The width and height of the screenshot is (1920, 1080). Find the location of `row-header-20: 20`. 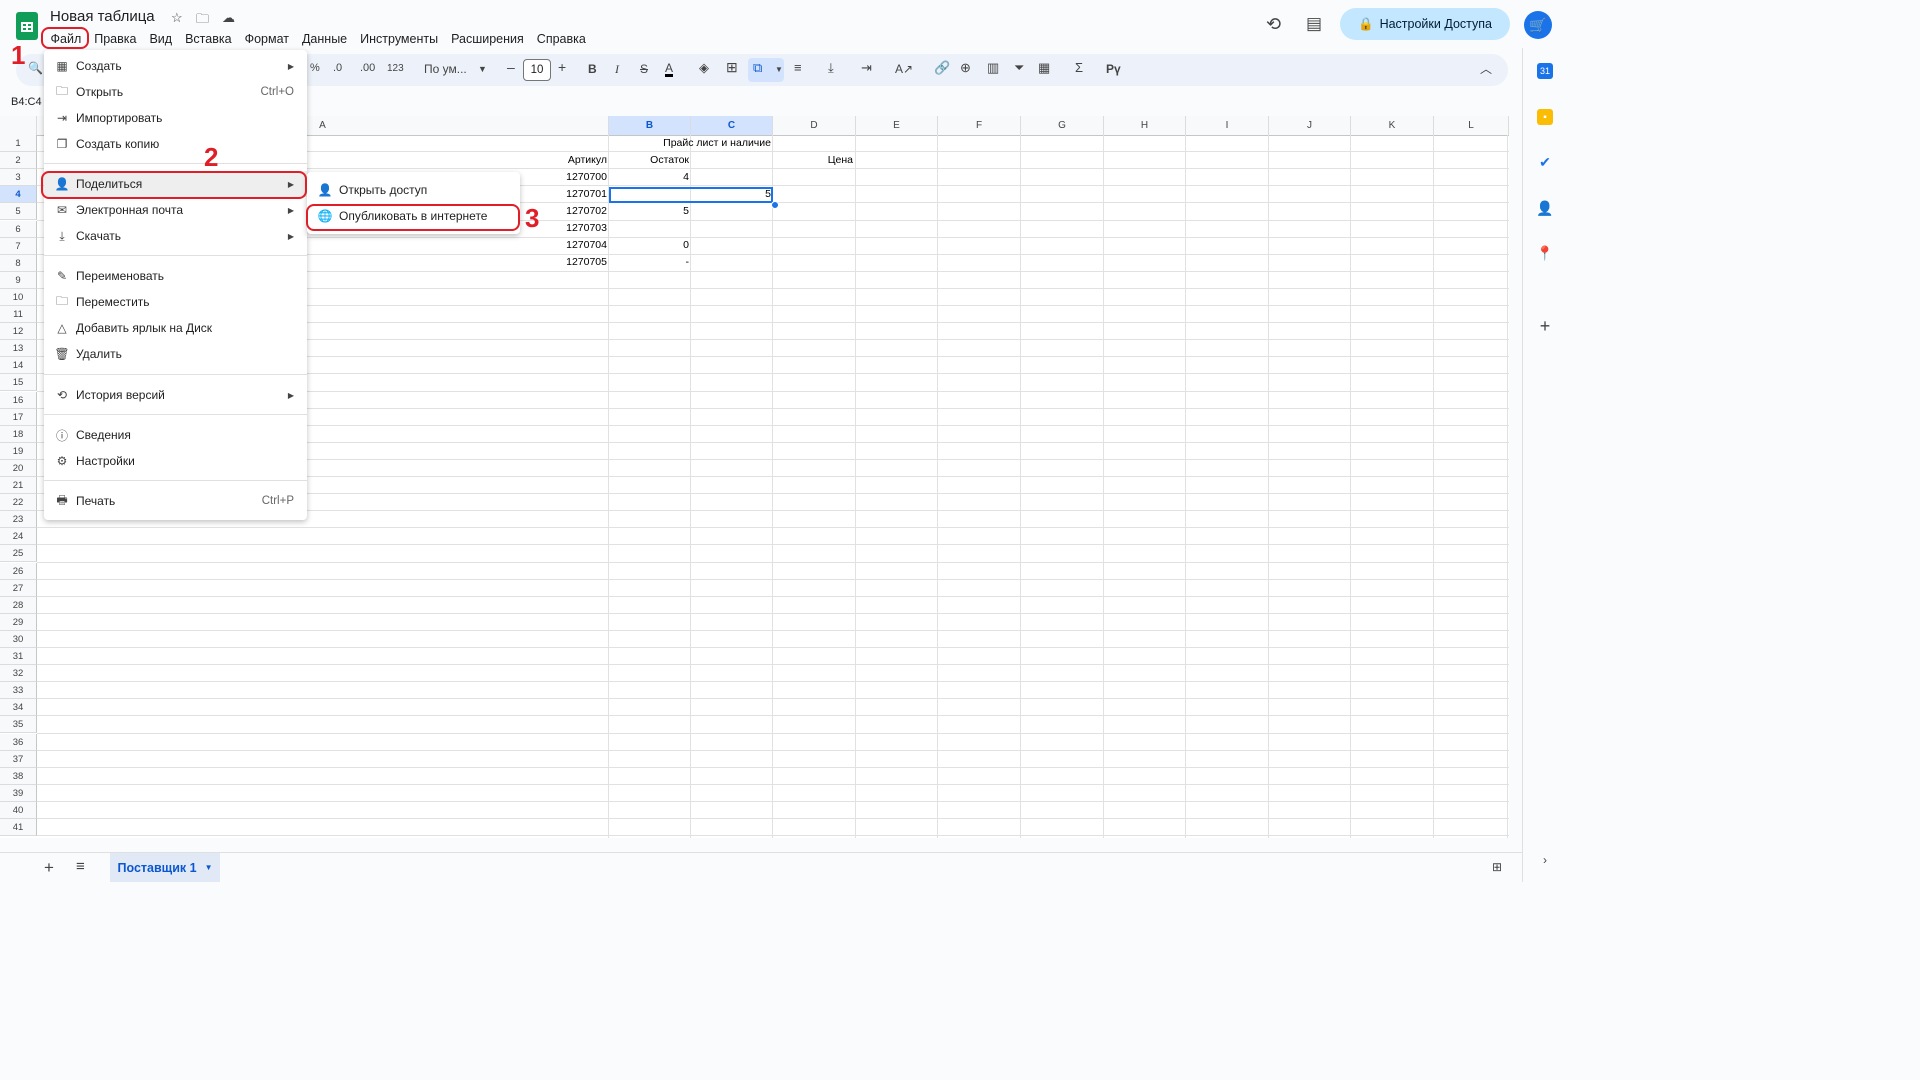

row-header-20: 20 is located at coordinates (18, 468).